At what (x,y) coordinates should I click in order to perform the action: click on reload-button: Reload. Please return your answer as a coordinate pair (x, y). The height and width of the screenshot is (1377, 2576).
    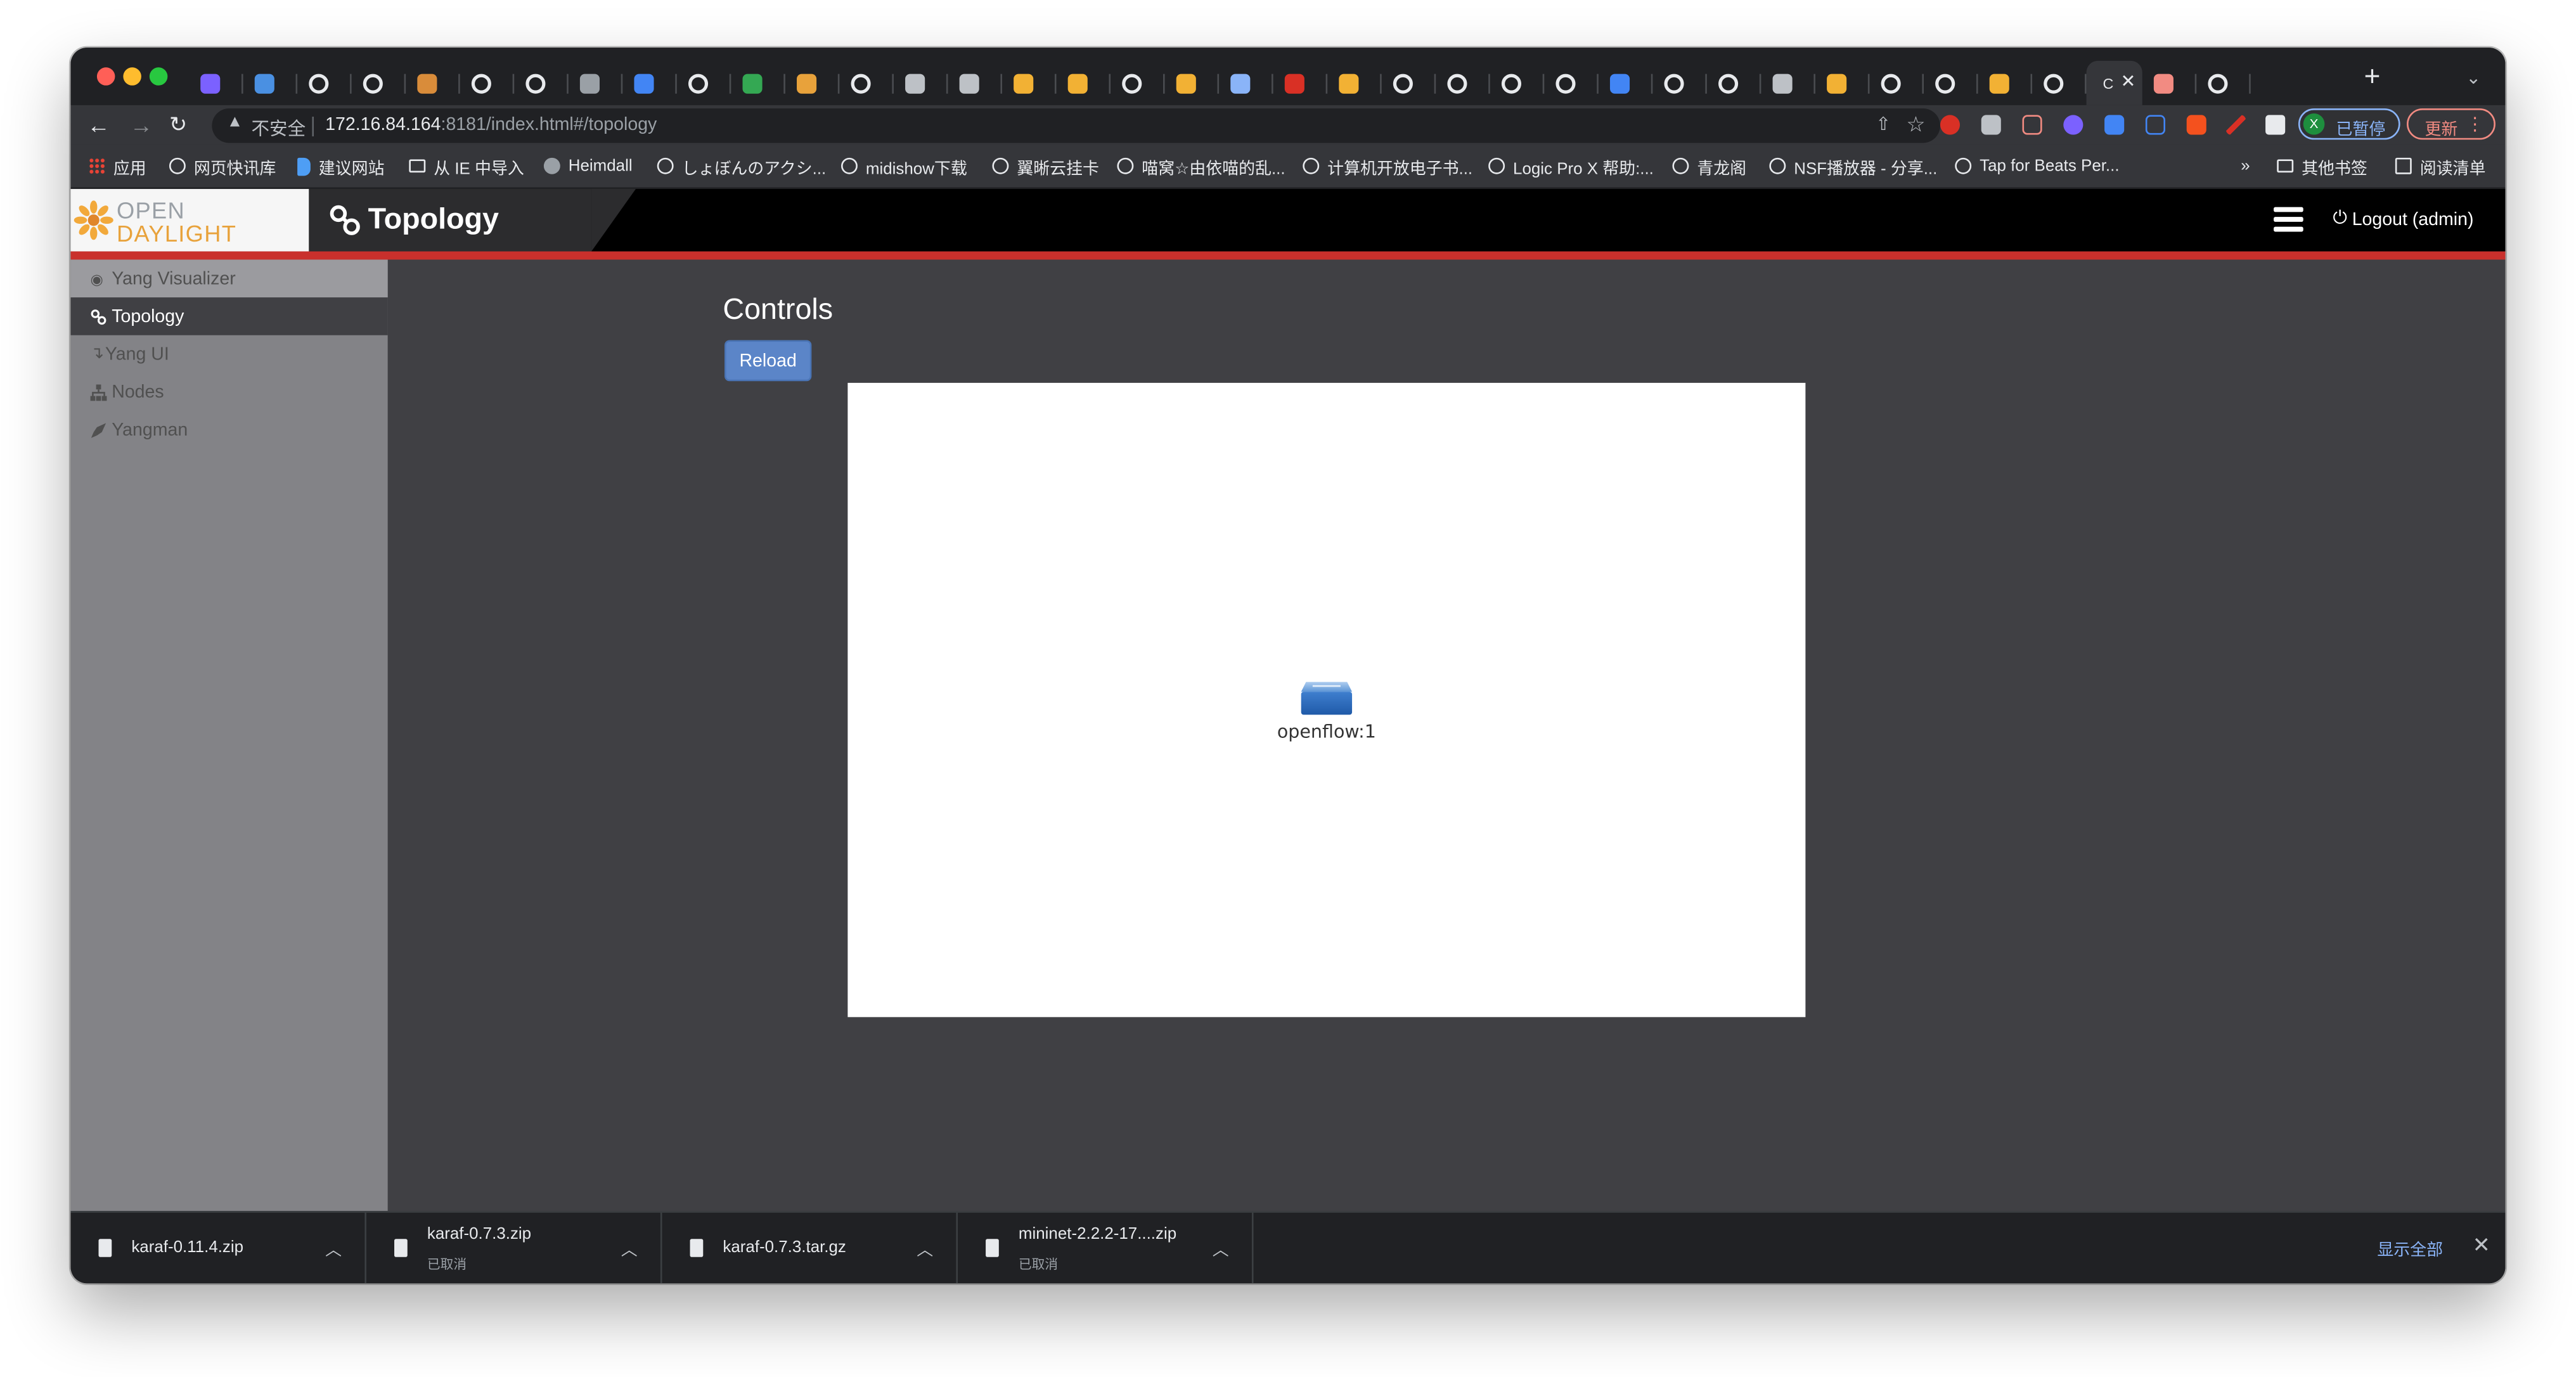
    Looking at the image, I should click on (768, 361).